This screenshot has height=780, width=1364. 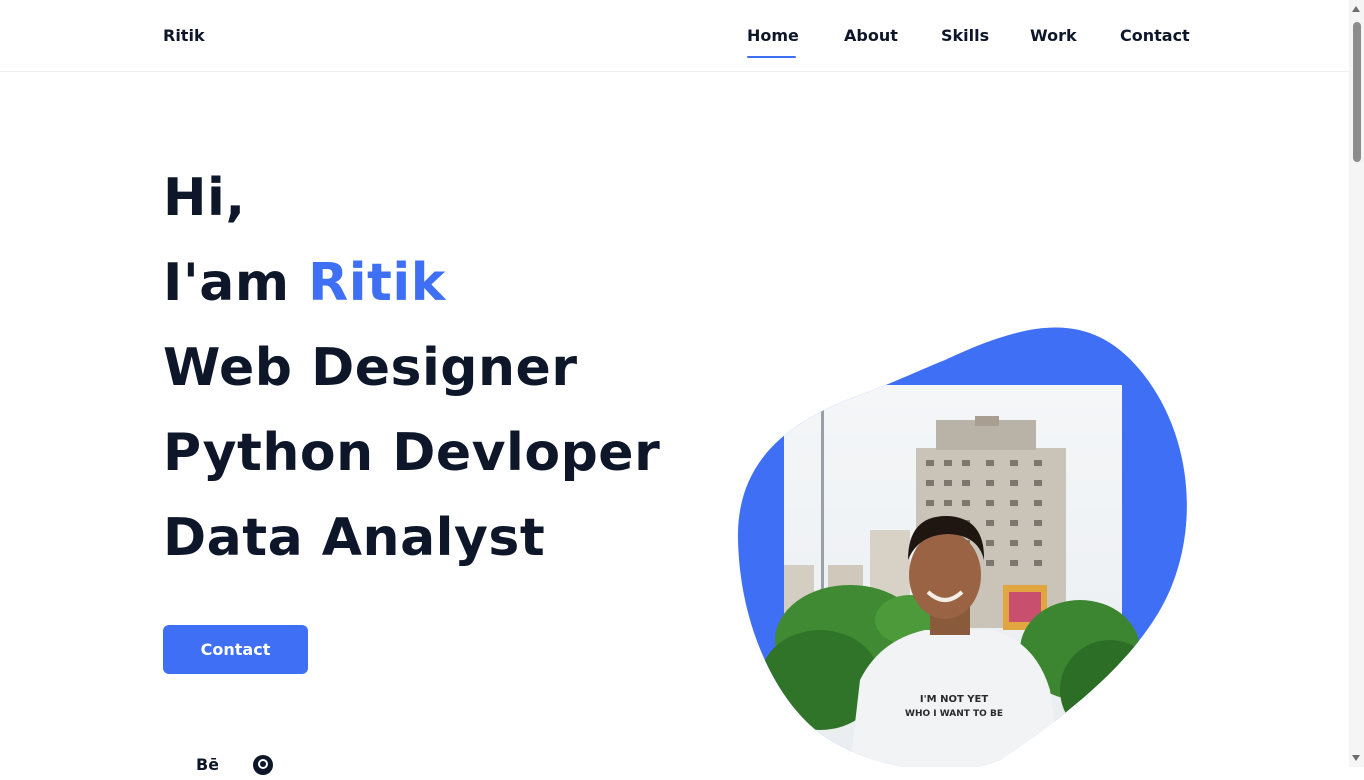 I want to click on behance-icon: Bē, so click(x=207, y=764).